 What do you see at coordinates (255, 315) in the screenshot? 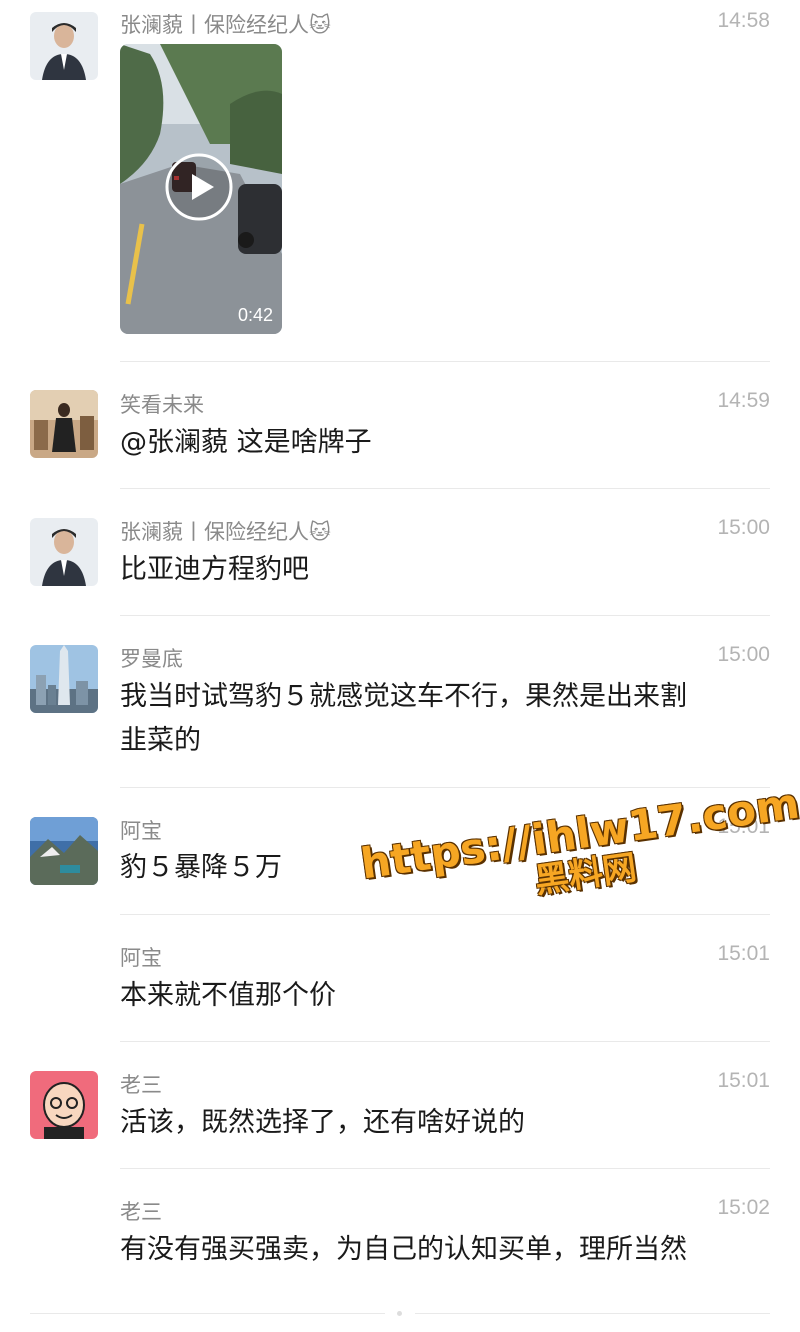
I see `video-duration: 0:42` at bounding box center [255, 315].